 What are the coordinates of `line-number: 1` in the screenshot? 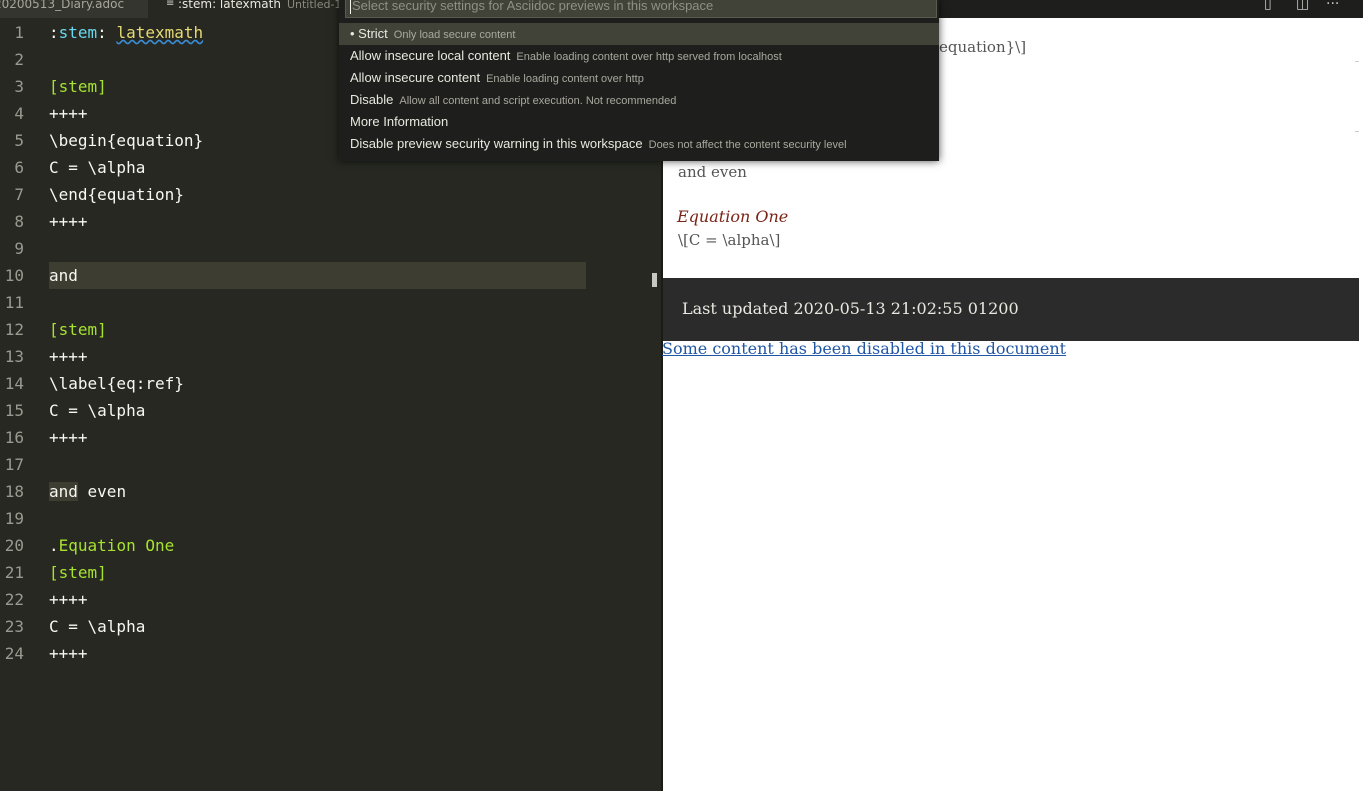 It's located at (19, 32).